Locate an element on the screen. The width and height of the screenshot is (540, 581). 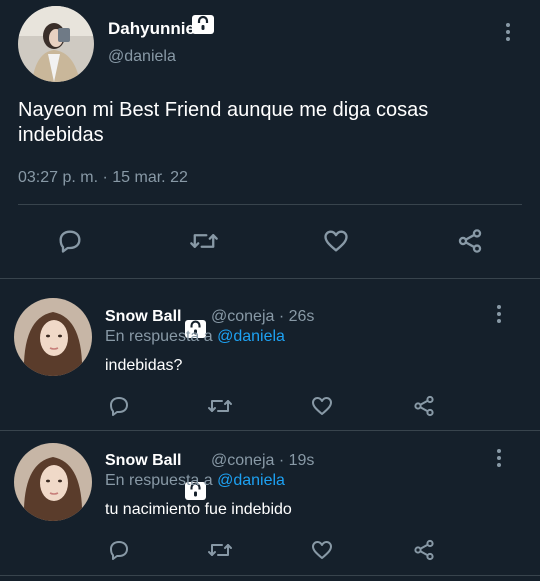
reply-meta: @coneja · 26s is located at coordinates (262, 317).